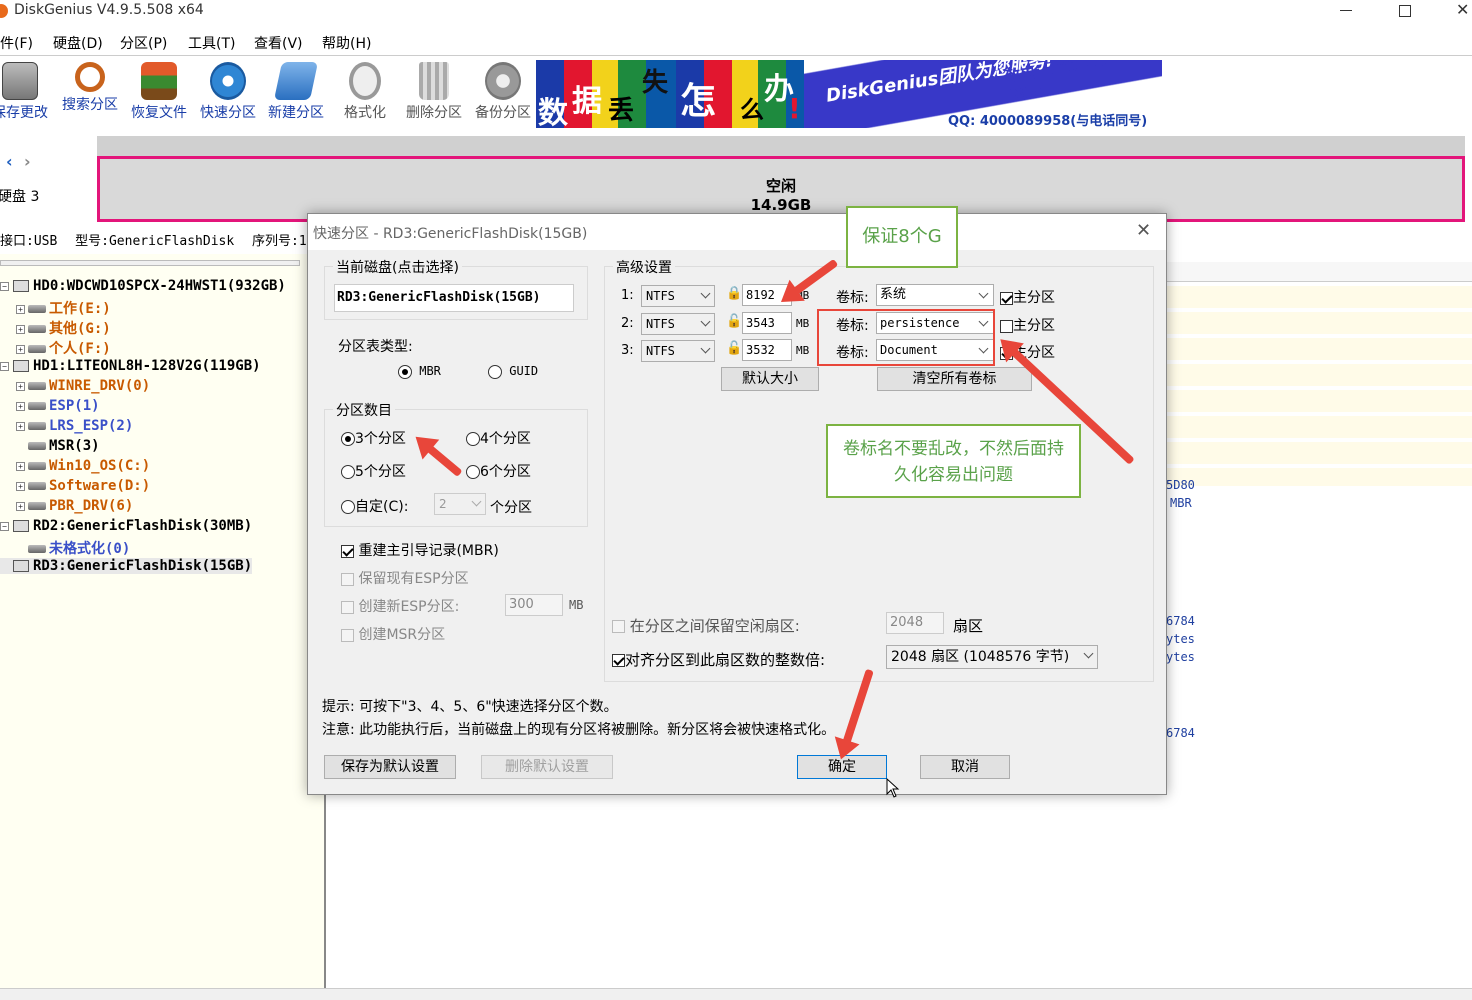  What do you see at coordinates (374, 506) in the screenshot?
I see `count-custom-radio: 自定(C):` at bounding box center [374, 506].